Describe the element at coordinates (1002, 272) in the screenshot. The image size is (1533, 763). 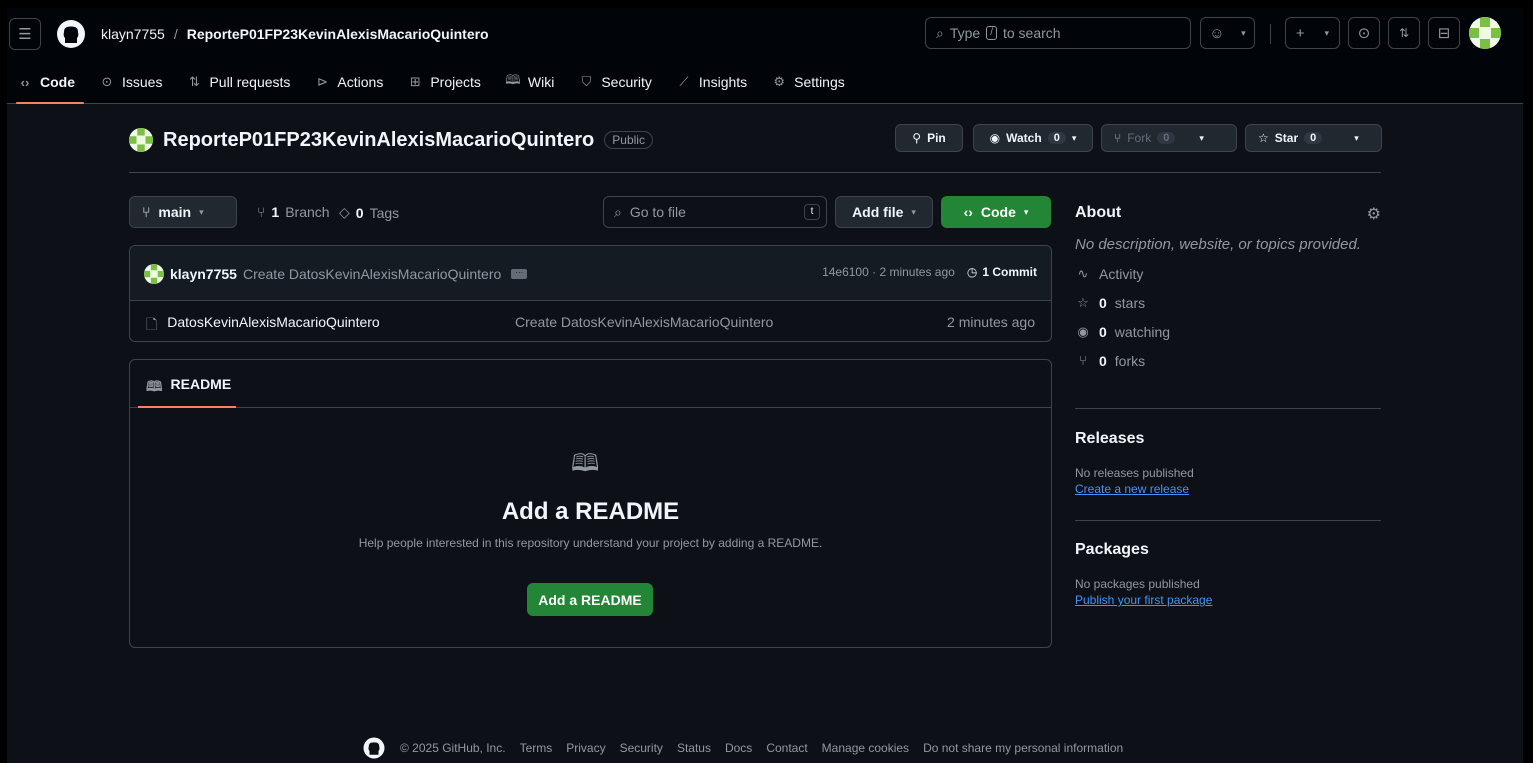
I see `commits-link: ◷ 1 Commit` at that location.